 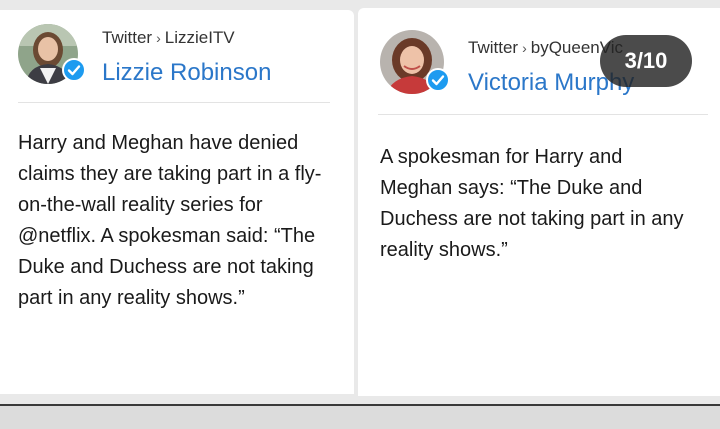 What do you see at coordinates (646, 61) in the screenshot?
I see `slide-counter-badge: 3/10` at bounding box center [646, 61].